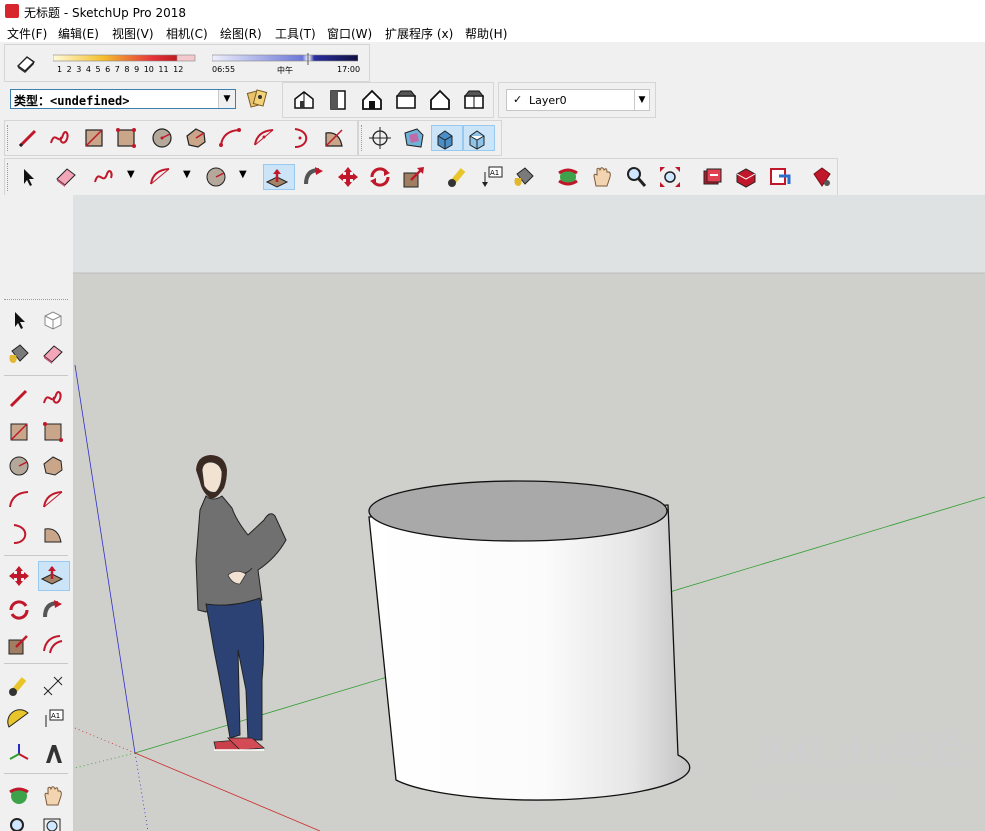 The height and width of the screenshot is (831, 985). I want to click on zoom-extents-icon, so click(670, 177).